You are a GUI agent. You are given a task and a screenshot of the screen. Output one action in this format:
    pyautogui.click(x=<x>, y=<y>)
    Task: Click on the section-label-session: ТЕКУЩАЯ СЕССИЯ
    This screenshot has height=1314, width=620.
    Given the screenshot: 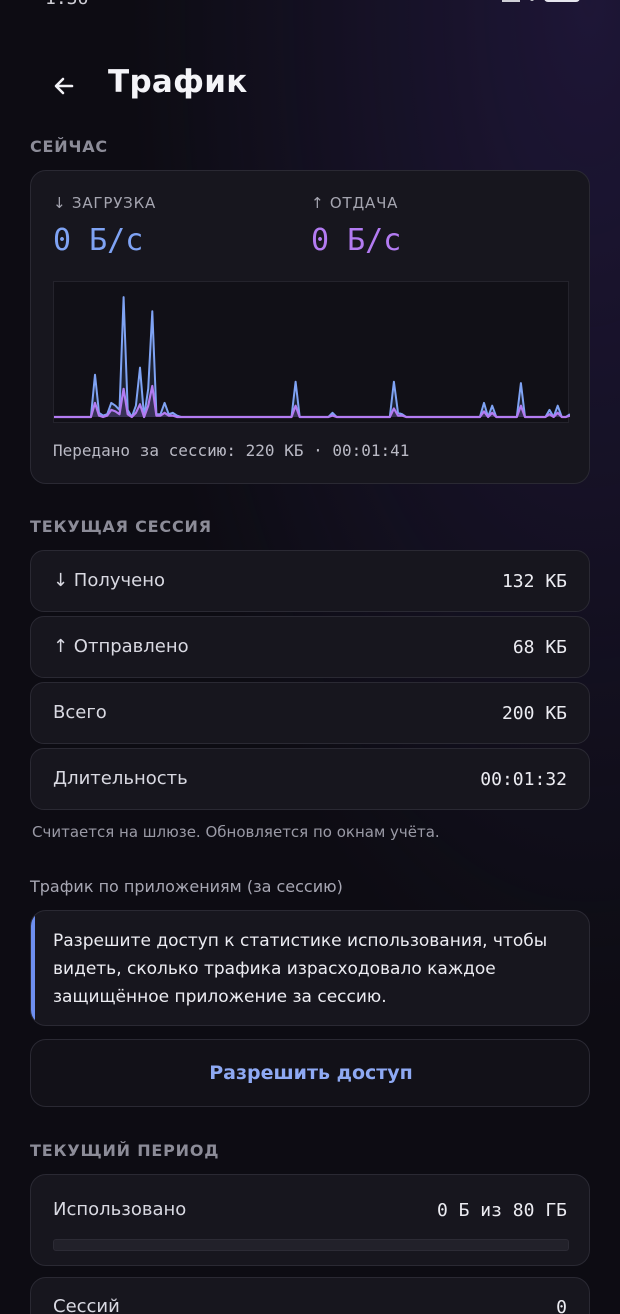 What is the action you would take?
    pyautogui.click(x=121, y=526)
    